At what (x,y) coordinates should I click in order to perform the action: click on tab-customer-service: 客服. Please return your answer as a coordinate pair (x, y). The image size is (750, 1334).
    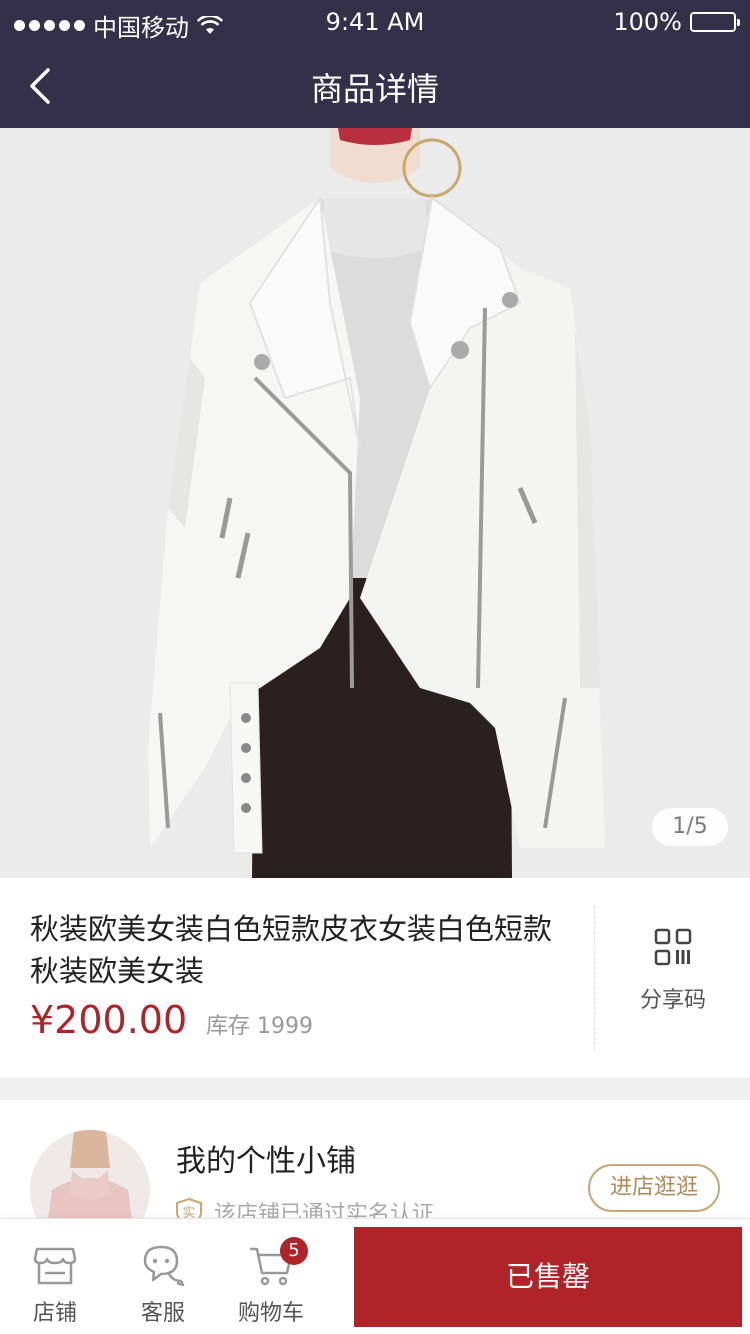
    Looking at the image, I should click on (163, 1276).